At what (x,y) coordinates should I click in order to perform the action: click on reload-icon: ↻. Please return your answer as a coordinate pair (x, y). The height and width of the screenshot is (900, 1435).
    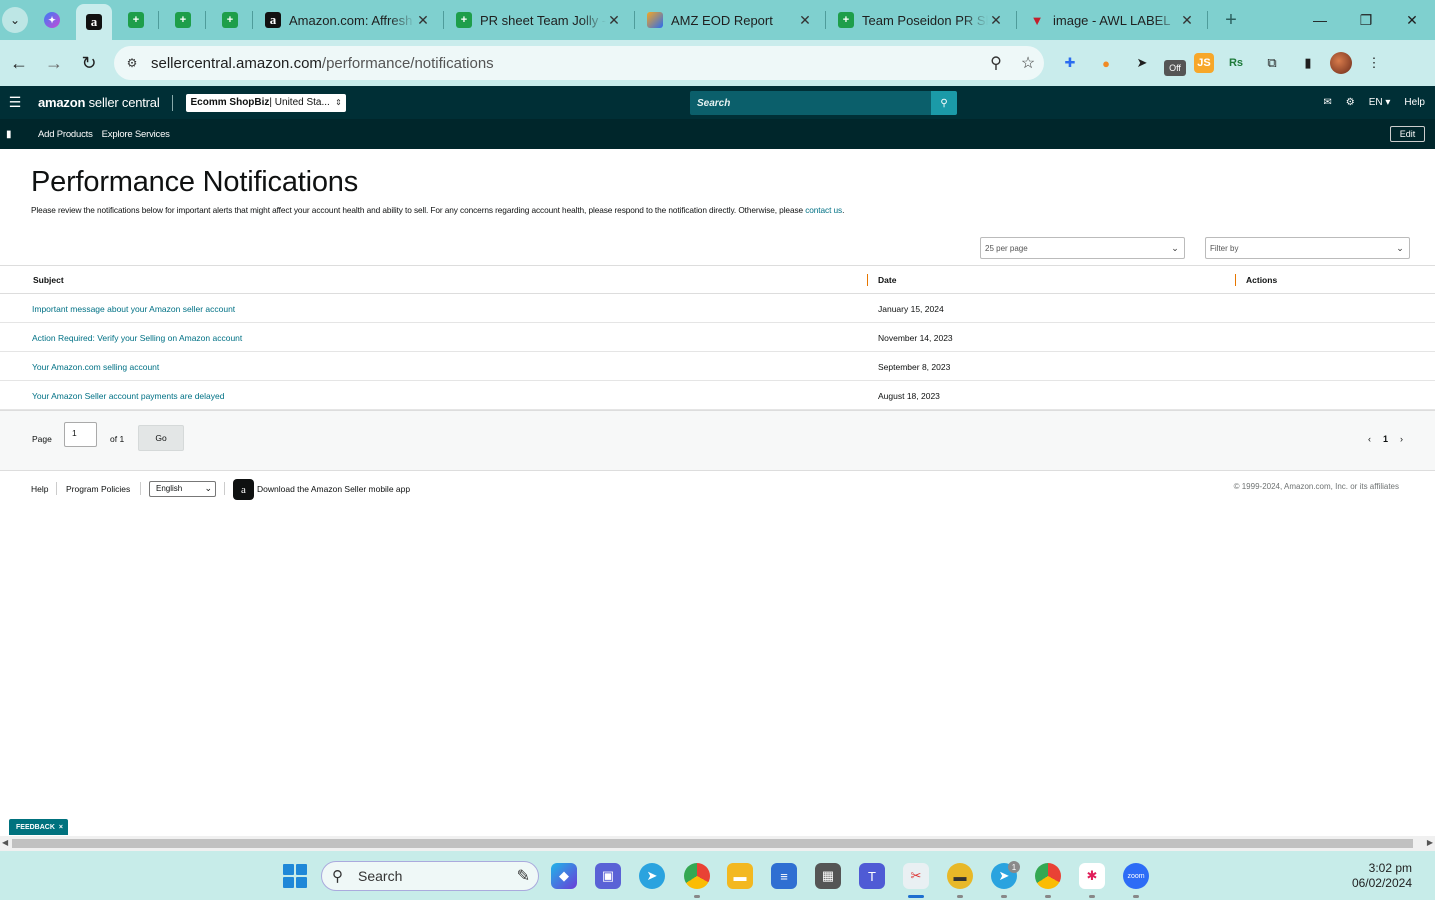
    Looking at the image, I should click on (89, 63).